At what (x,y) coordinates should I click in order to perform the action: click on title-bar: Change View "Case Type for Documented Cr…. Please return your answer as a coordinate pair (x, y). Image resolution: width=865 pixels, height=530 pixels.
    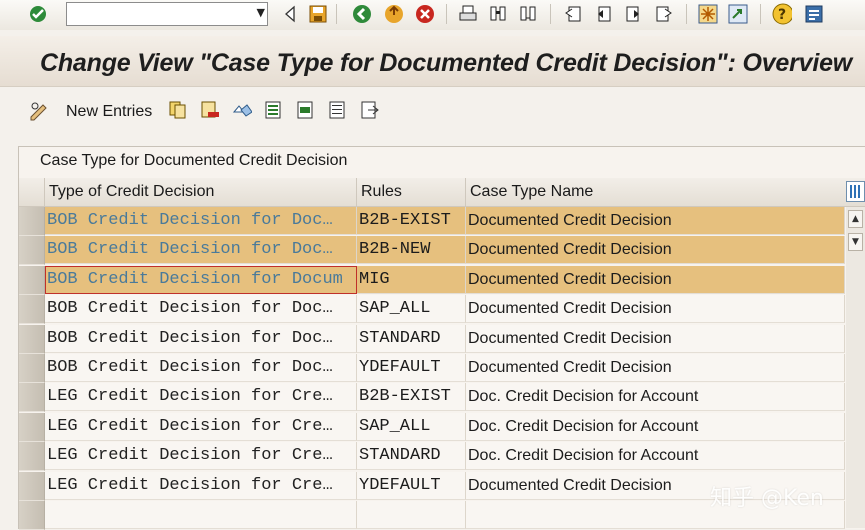
    Looking at the image, I should click on (432, 61).